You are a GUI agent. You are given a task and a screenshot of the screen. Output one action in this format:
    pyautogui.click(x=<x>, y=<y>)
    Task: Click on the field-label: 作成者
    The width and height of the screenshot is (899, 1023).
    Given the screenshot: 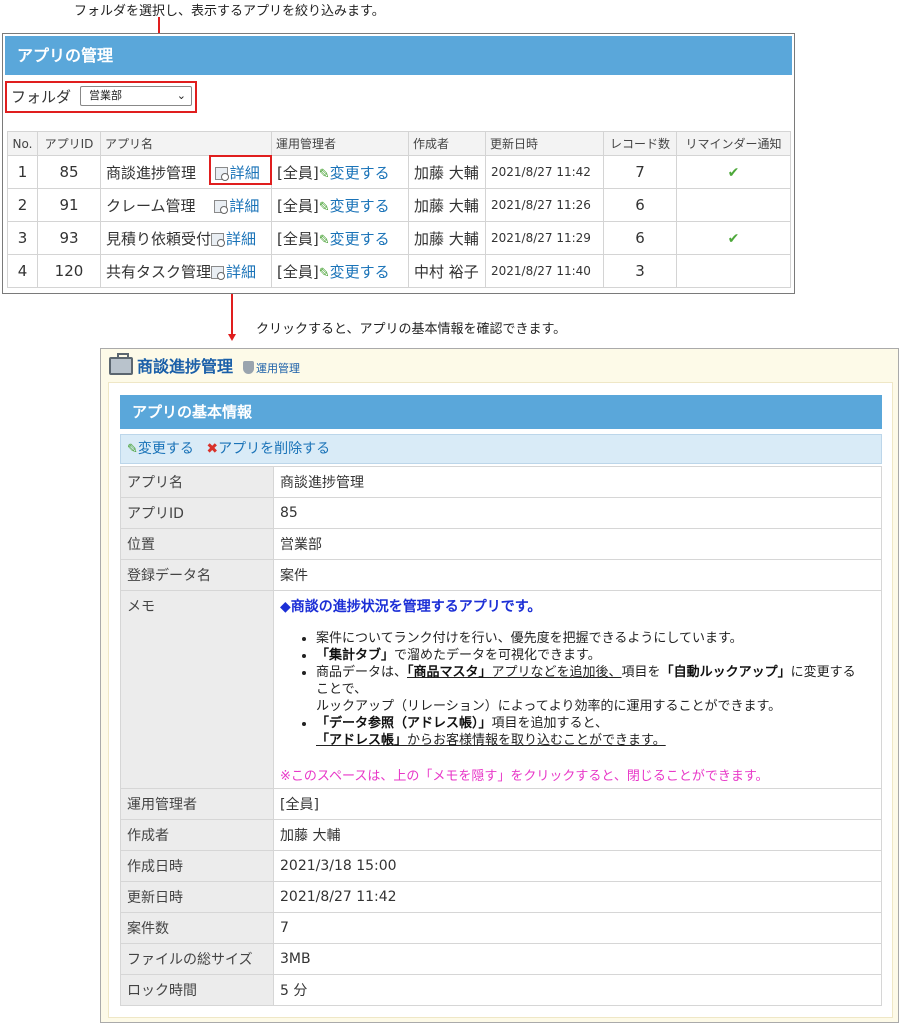 What is the action you would take?
    pyautogui.click(x=197, y=835)
    